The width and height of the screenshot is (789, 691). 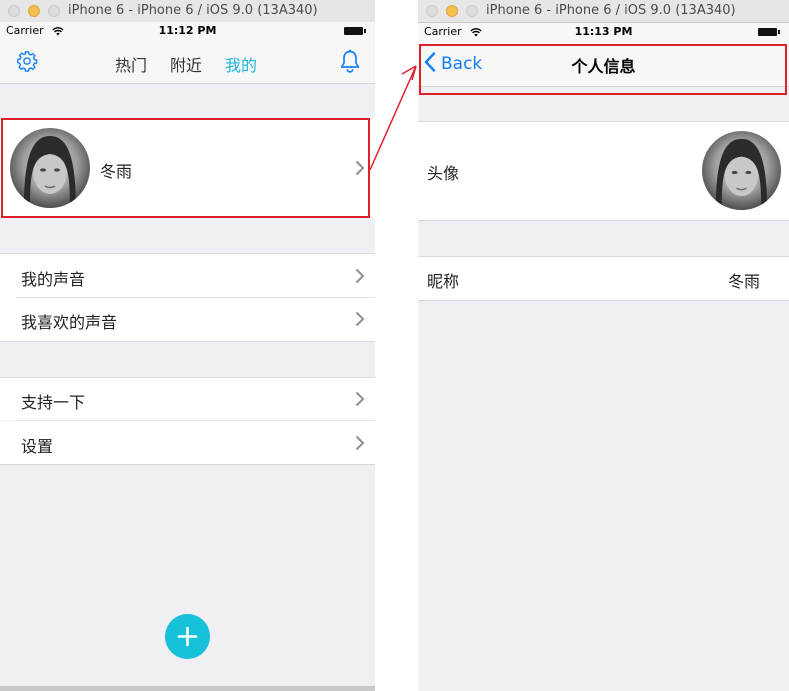 What do you see at coordinates (53, 279) in the screenshot?
I see `list-item-label: 我的声音` at bounding box center [53, 279].